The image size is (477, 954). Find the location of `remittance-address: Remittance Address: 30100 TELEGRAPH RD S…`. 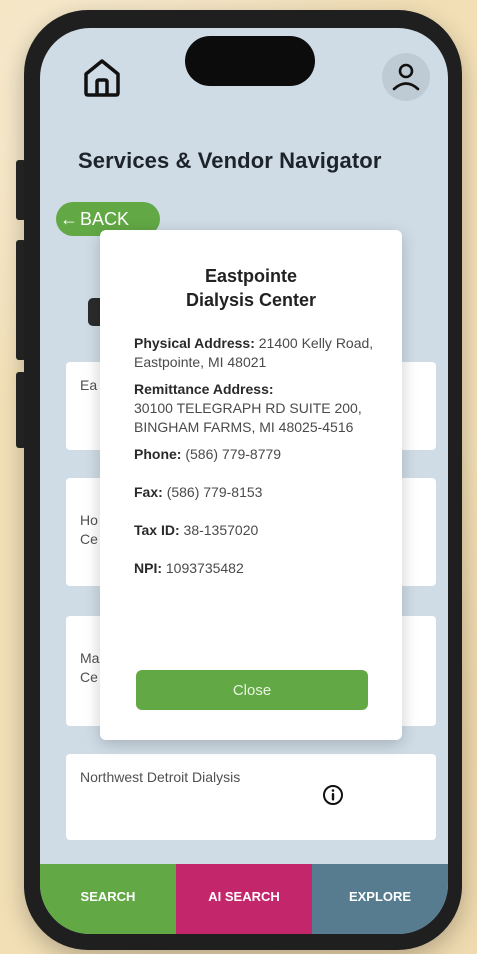

remittance-address: Remittance Address: 30100 TELEGRAPH RD S… is located at coordinates (256, 408).